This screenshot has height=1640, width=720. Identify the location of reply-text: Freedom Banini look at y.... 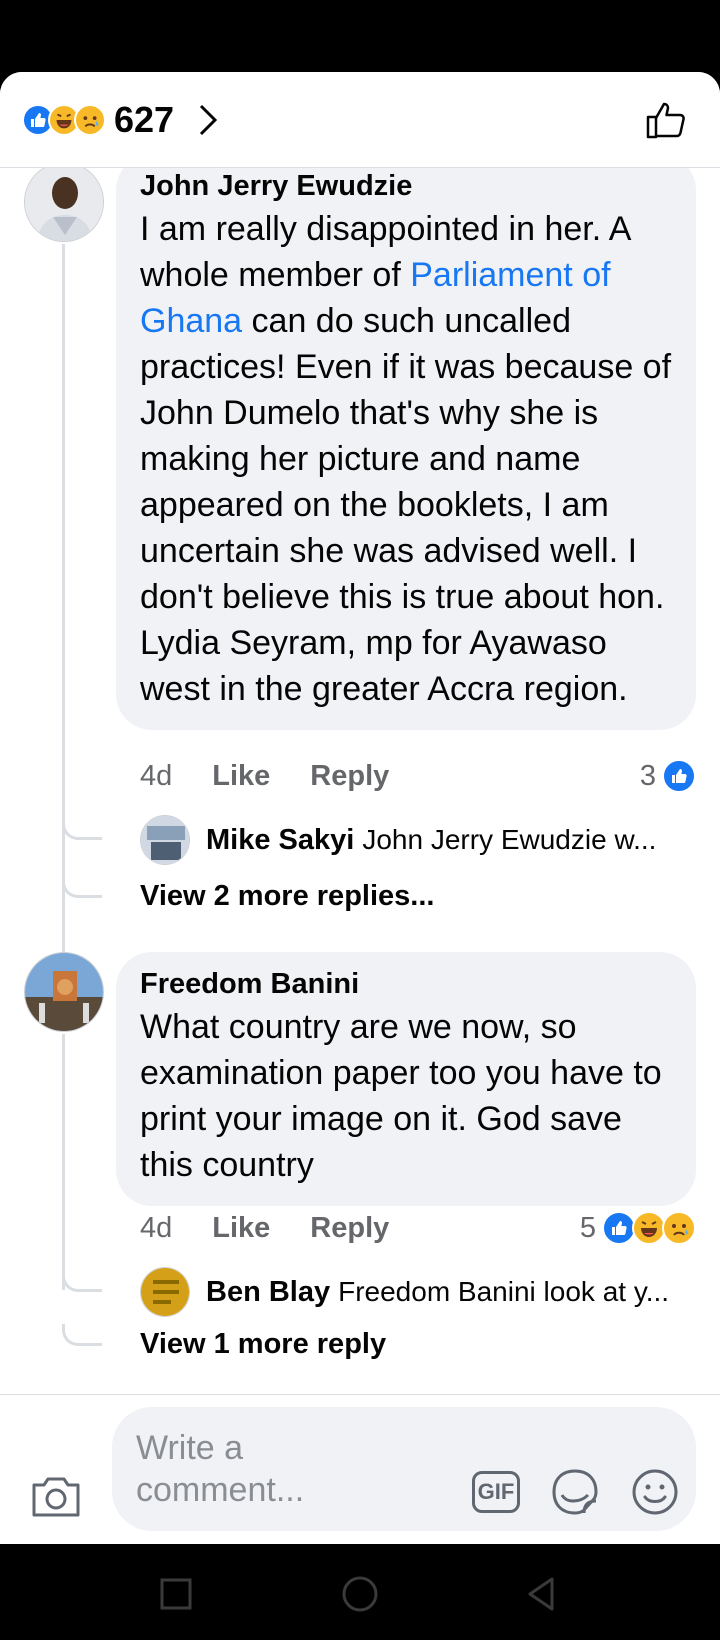
(504, 1291).